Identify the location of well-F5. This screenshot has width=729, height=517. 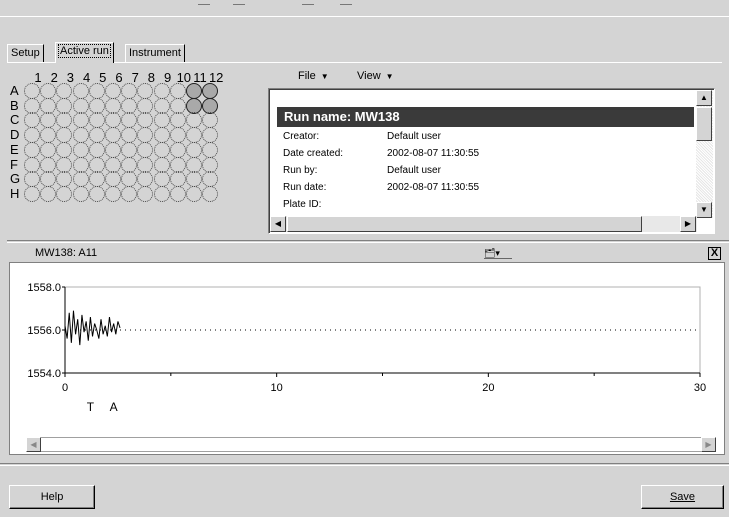
(96, 164).